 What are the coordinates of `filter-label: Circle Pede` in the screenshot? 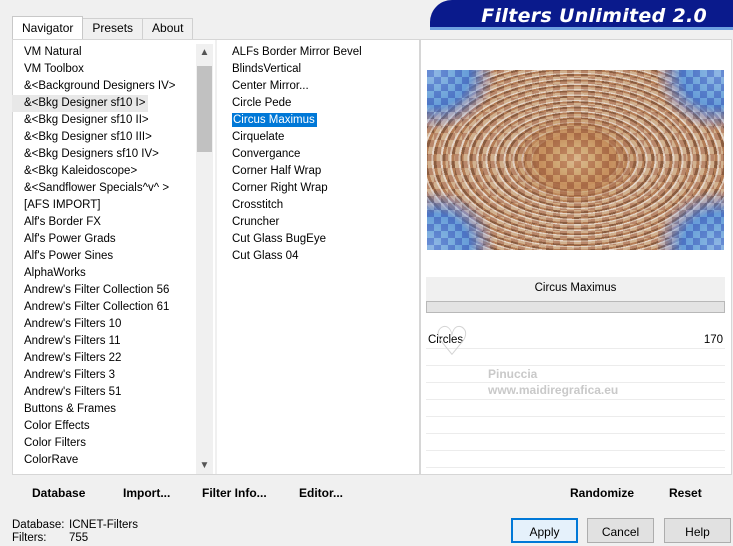 It's located at (262, 103).